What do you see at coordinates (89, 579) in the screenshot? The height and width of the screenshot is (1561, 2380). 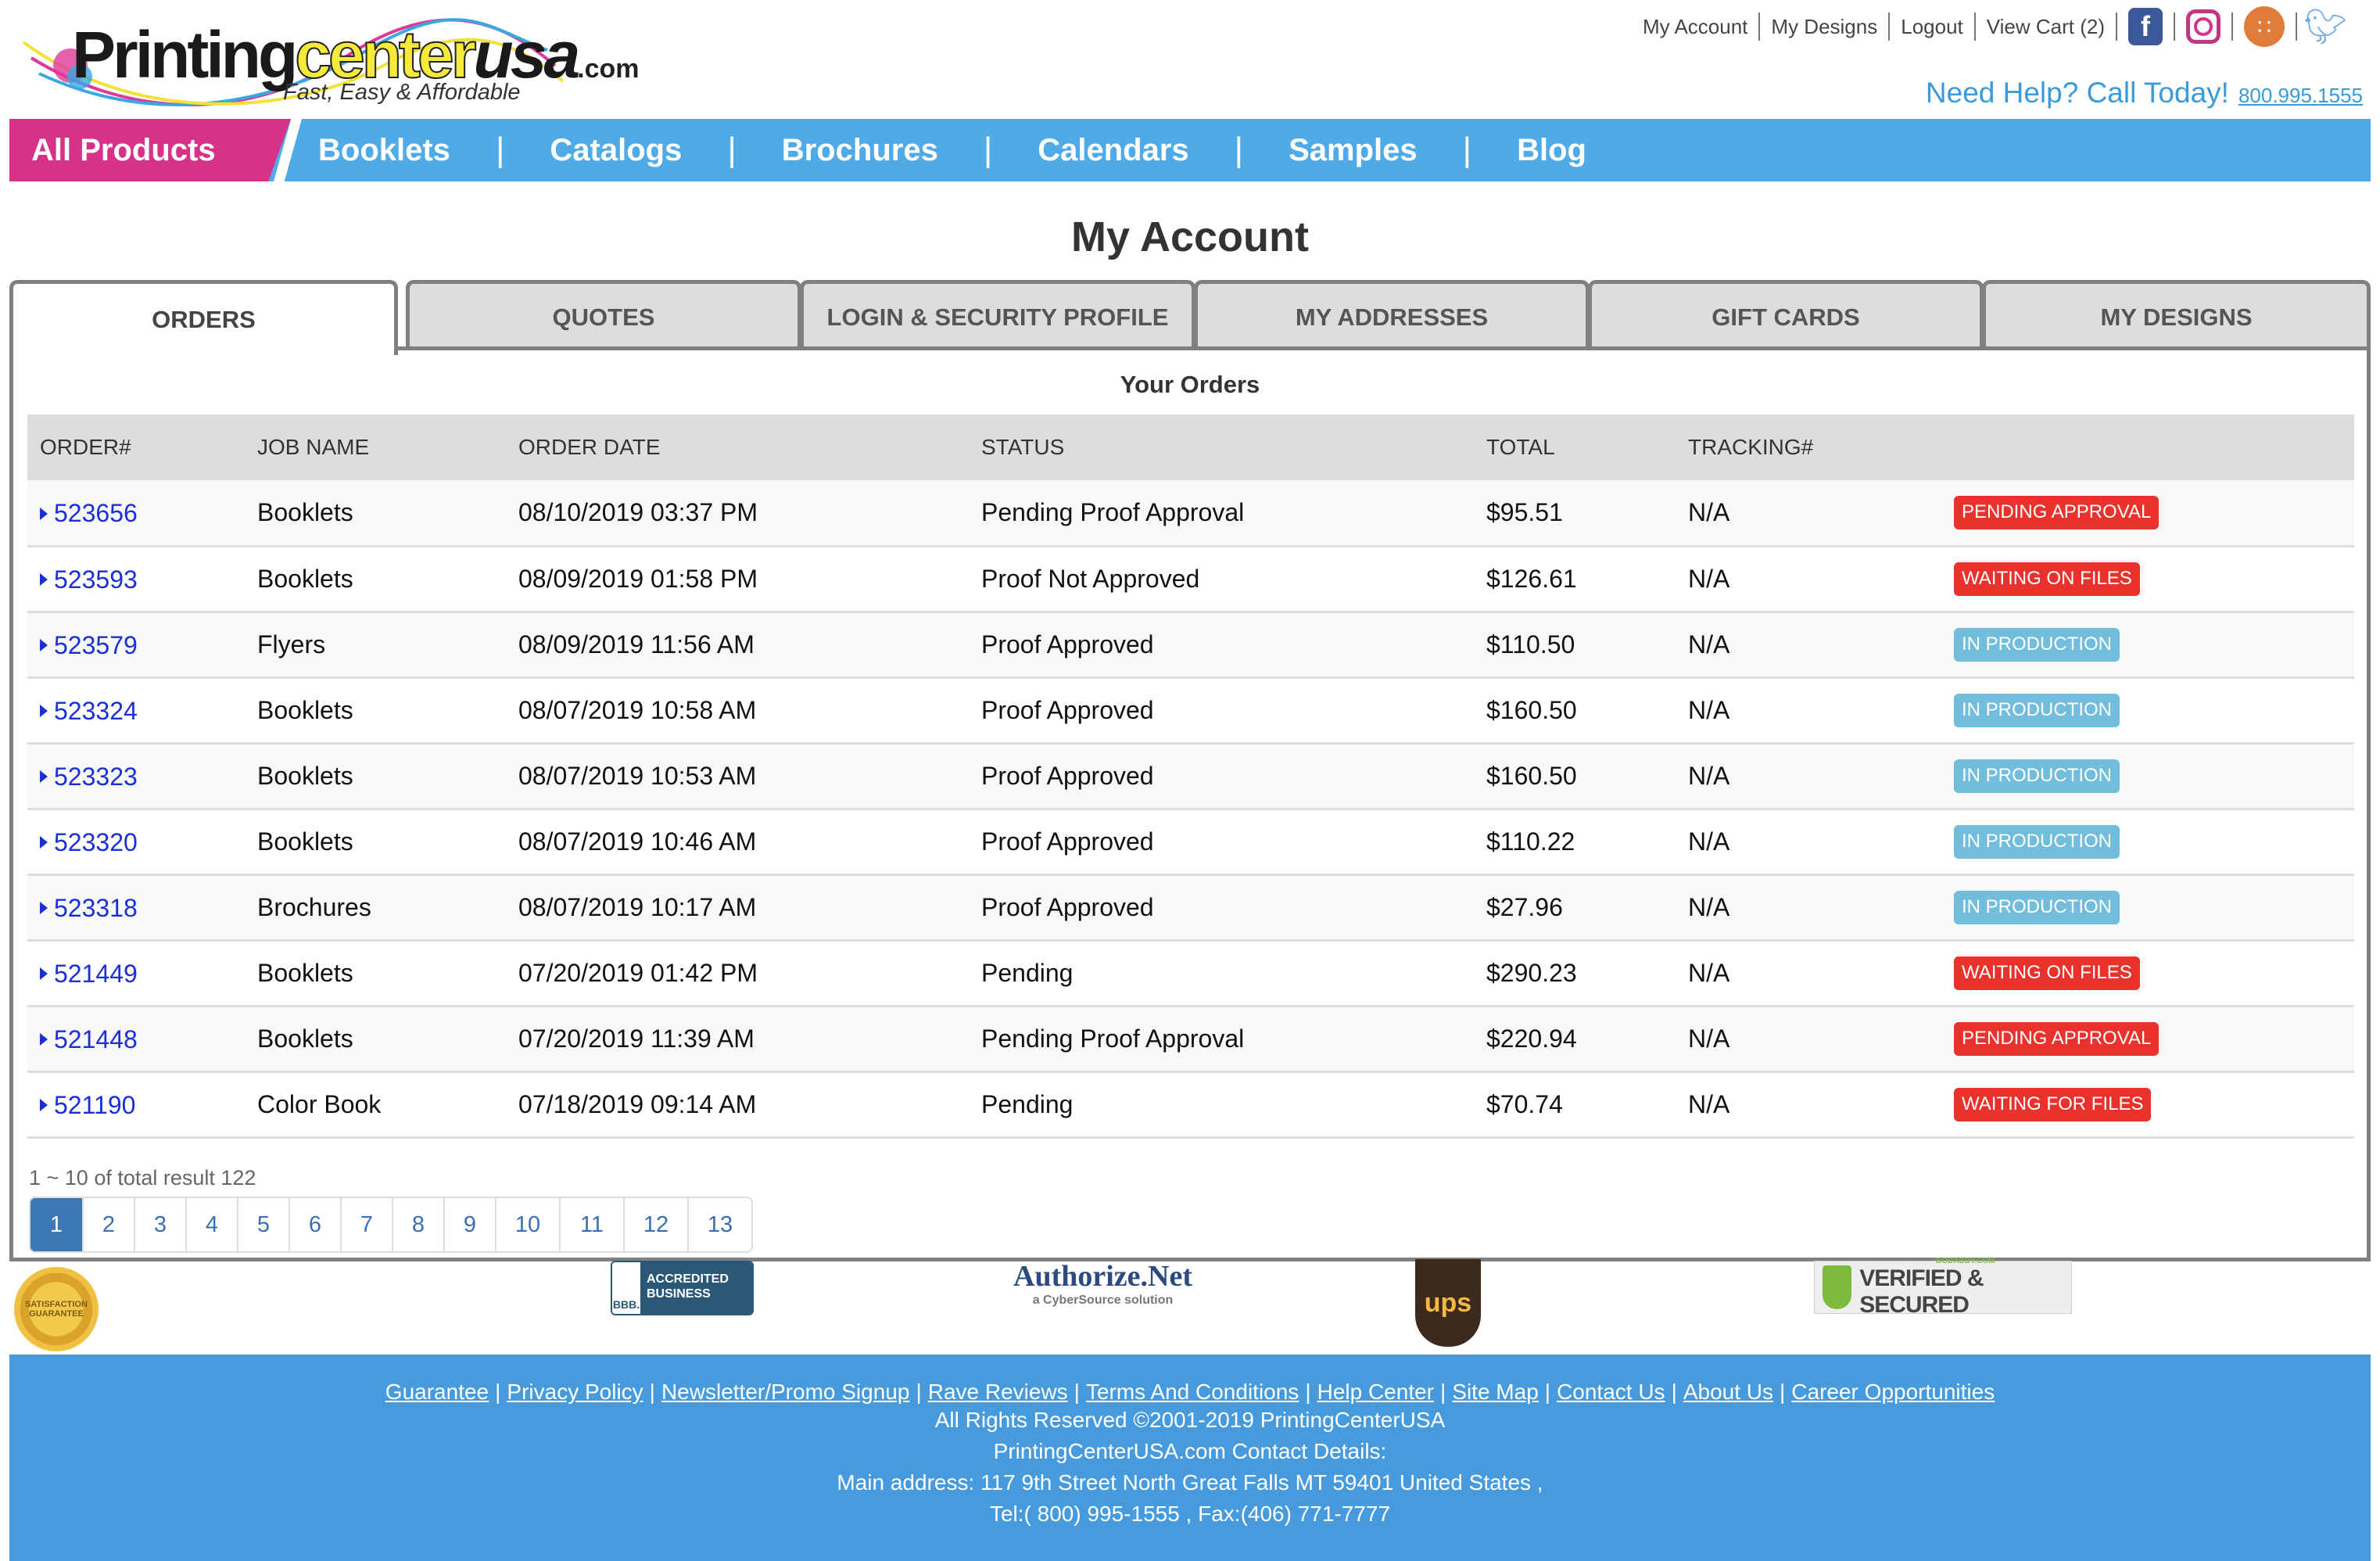 I see `order-number-link: 523593` at bounding box center [89, 579].